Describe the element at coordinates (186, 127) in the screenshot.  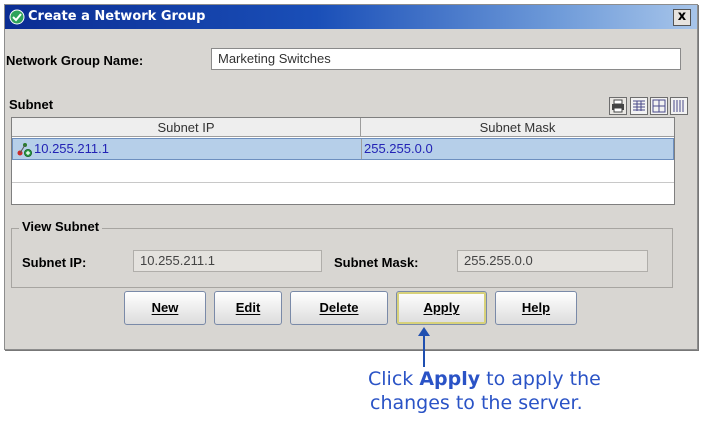
I see `column-header-subnet-ip: Subnet IP` at that location.